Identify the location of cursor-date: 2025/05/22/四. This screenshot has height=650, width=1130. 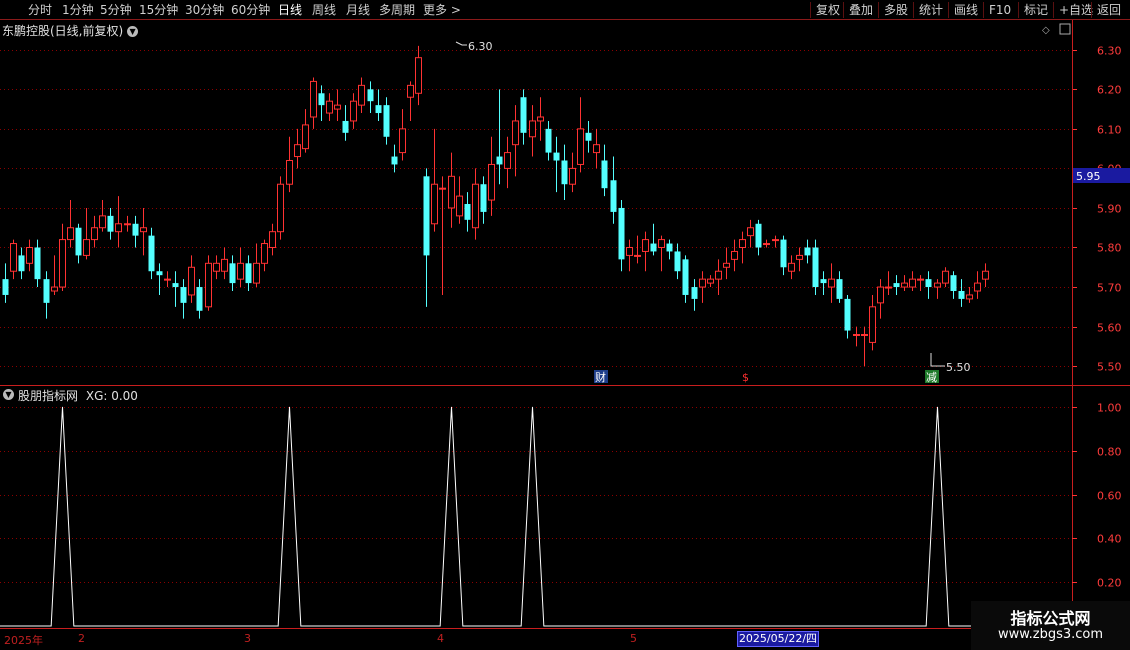
(778, 639).